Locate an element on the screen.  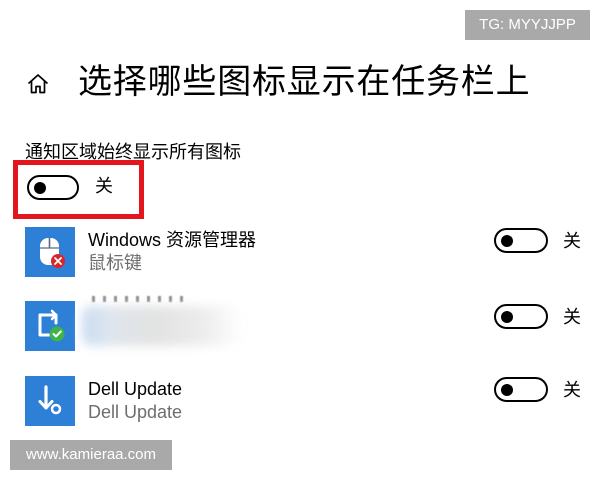
list-item: Dell Update Dell Update 关 is located at coordinates (300, 405).